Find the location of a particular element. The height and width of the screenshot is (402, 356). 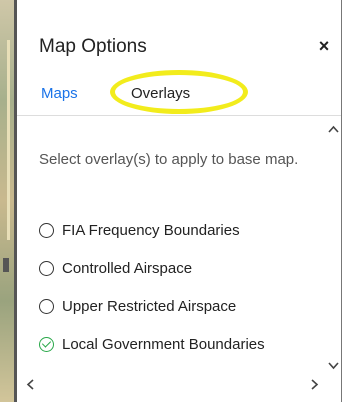

map-background is located at coordinates (7, 201).